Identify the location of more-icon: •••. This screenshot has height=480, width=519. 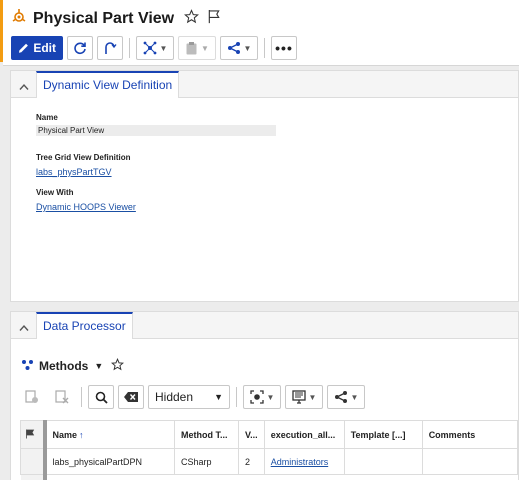
(284, 48).